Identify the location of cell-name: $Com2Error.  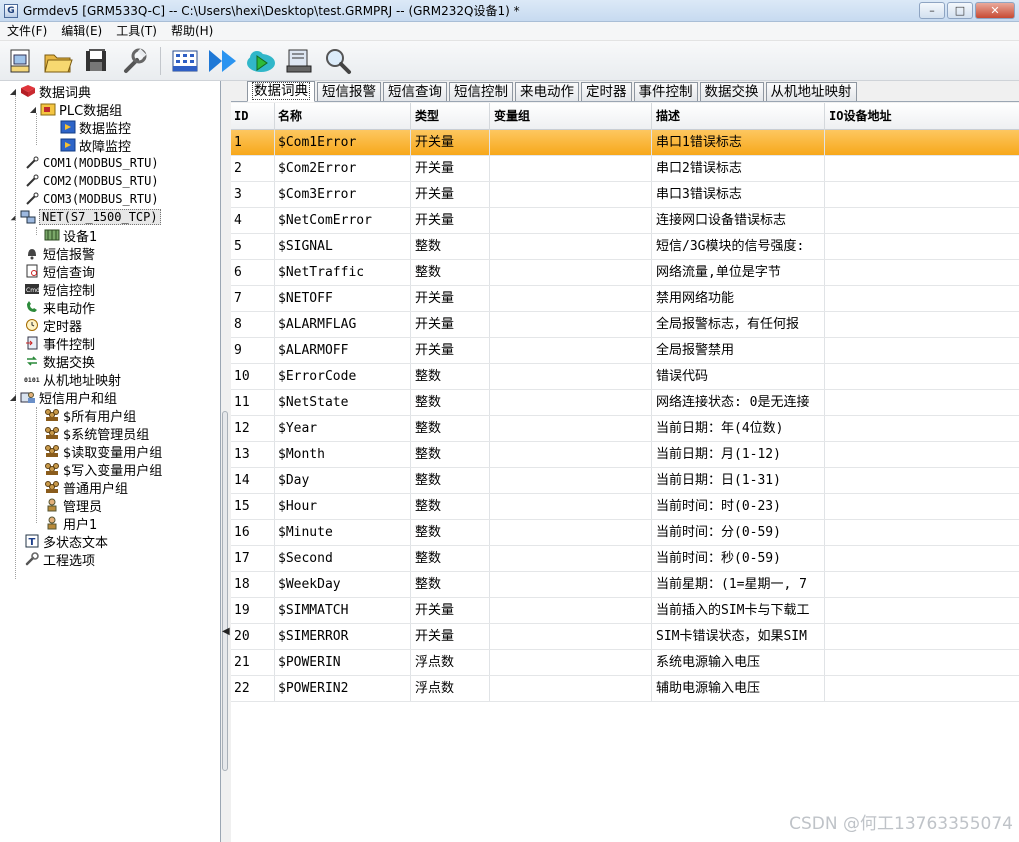
(343, 168).